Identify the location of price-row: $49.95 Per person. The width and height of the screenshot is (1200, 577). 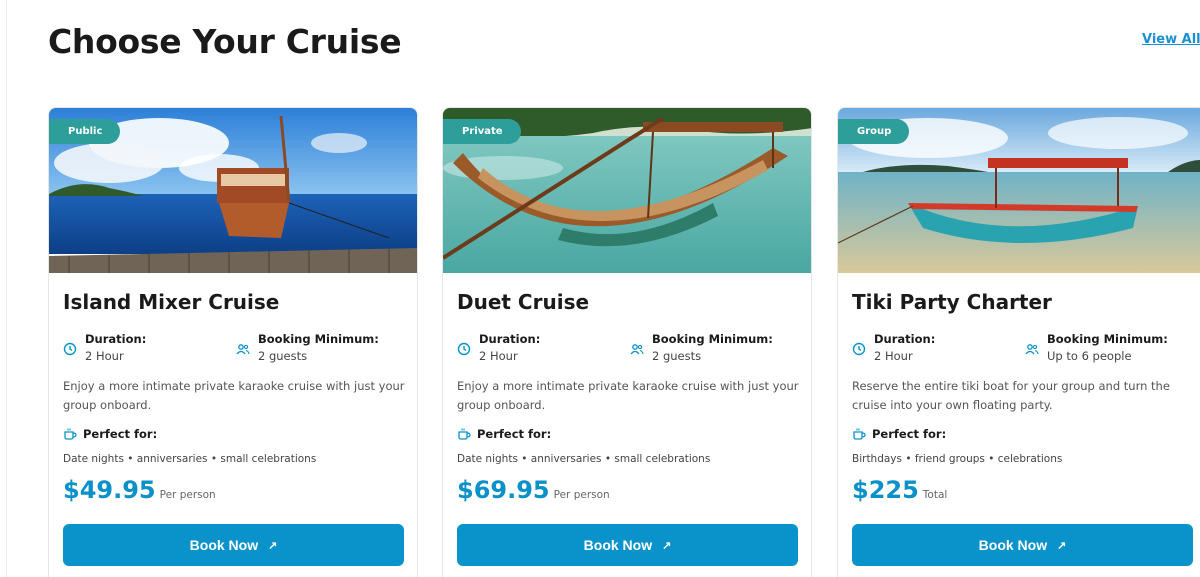
(139, 490).